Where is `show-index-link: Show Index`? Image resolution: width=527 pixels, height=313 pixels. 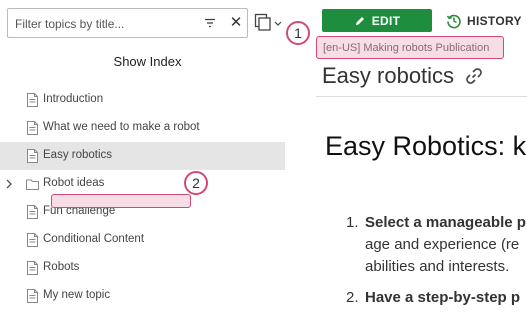
show-index-link: Show Index is located at coordinates (147, 61).